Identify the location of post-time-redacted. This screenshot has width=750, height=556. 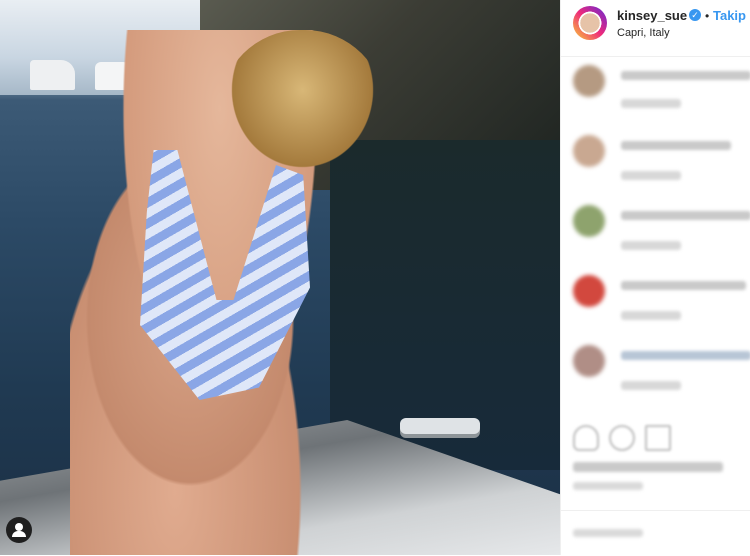
(608, 486).